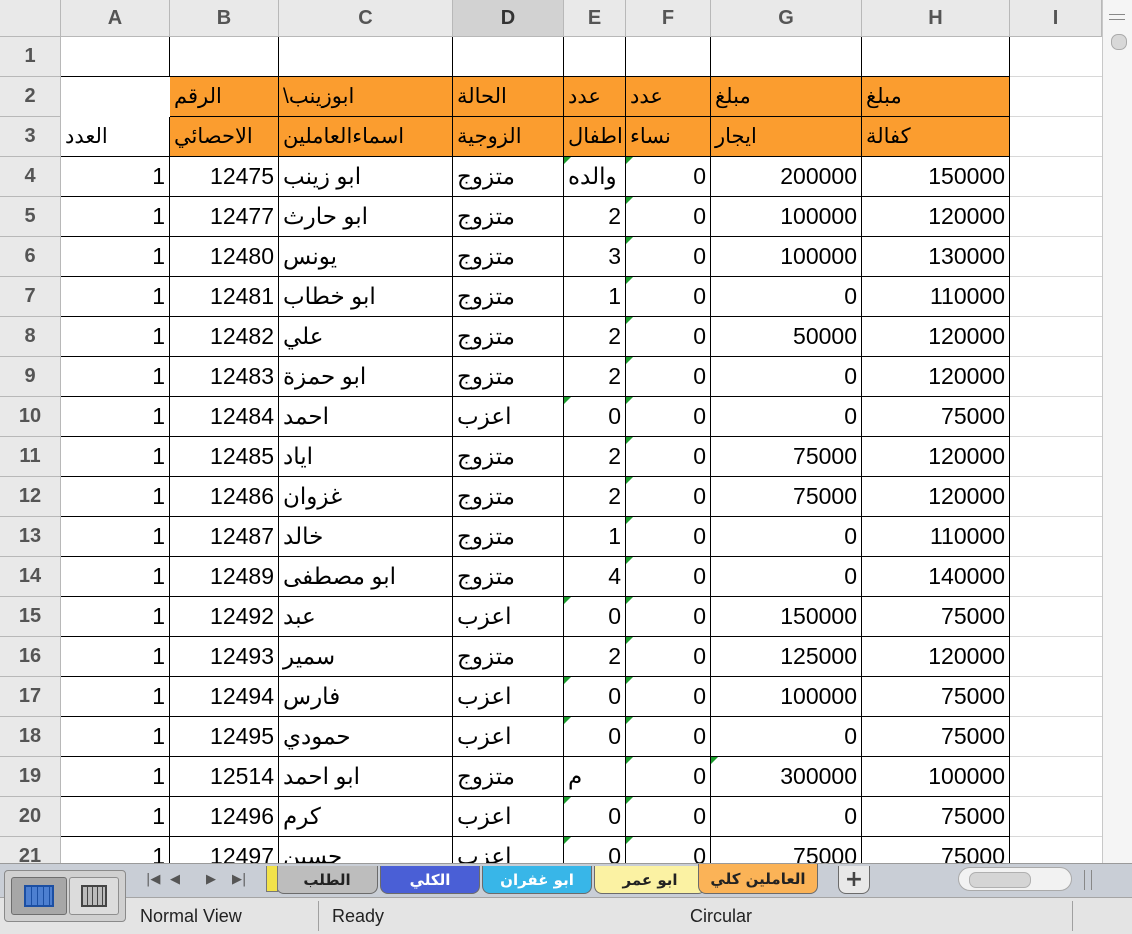 Image resolution: width=1132 pixels, height=934 pixels. Describe the element at coordinates (936, 850) in the screenshot. I see `cell-h21: 75000` at that location.